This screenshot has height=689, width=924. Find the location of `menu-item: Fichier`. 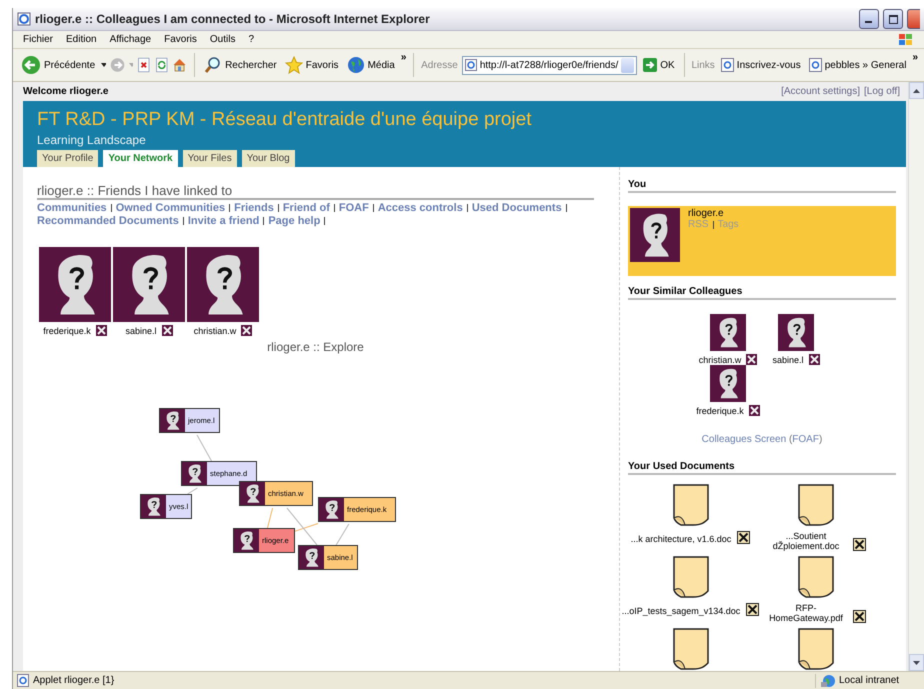

menu-item: Fichier is located at coordinates (38, 39).